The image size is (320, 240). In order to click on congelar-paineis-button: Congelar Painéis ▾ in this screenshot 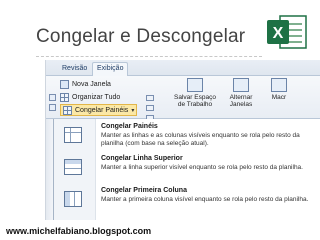, I will do `click(99, 110)`.